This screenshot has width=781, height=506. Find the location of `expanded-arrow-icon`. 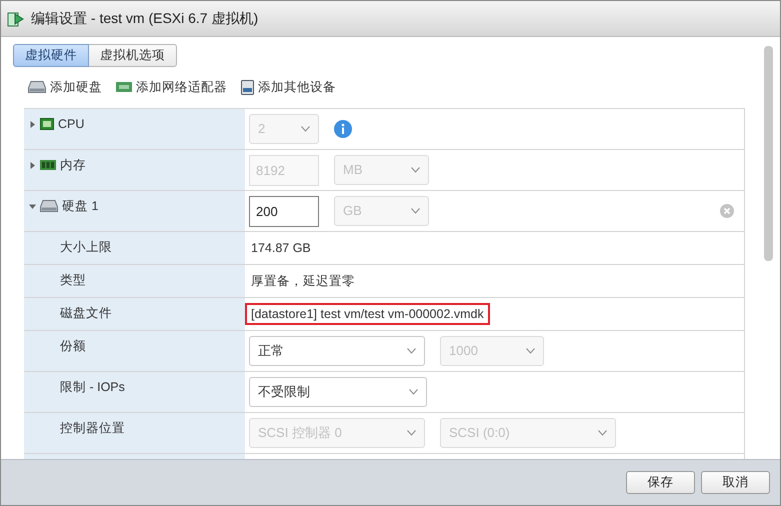

expanded-arrow-icon is located at coordinates (32, 206).